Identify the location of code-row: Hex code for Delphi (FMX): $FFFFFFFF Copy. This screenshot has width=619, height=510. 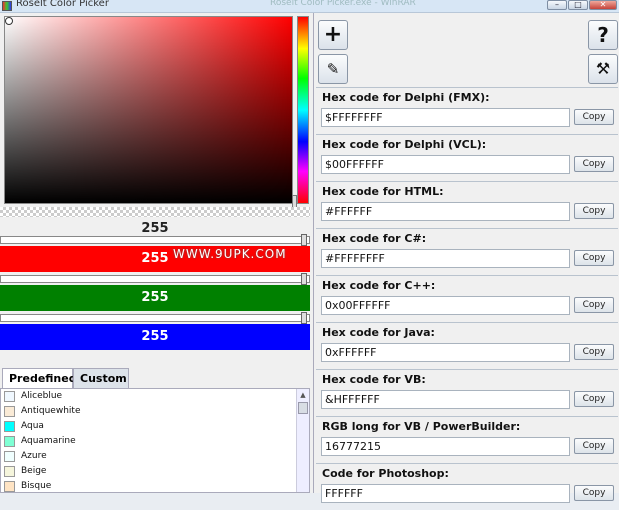
(467, 110).